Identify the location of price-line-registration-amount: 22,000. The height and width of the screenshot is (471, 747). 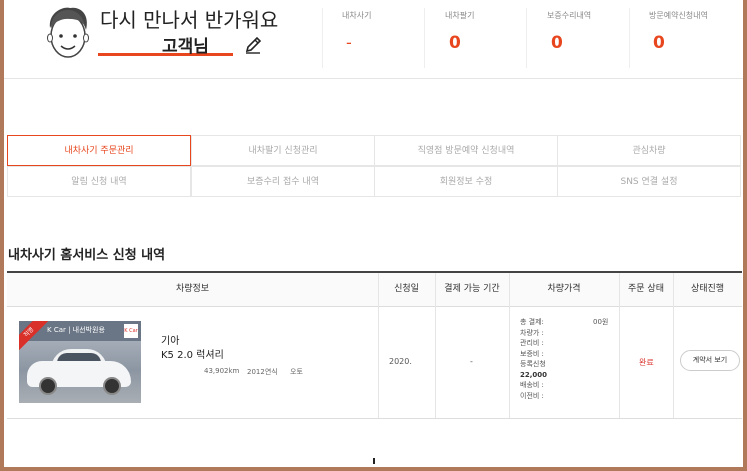
(534, 374).